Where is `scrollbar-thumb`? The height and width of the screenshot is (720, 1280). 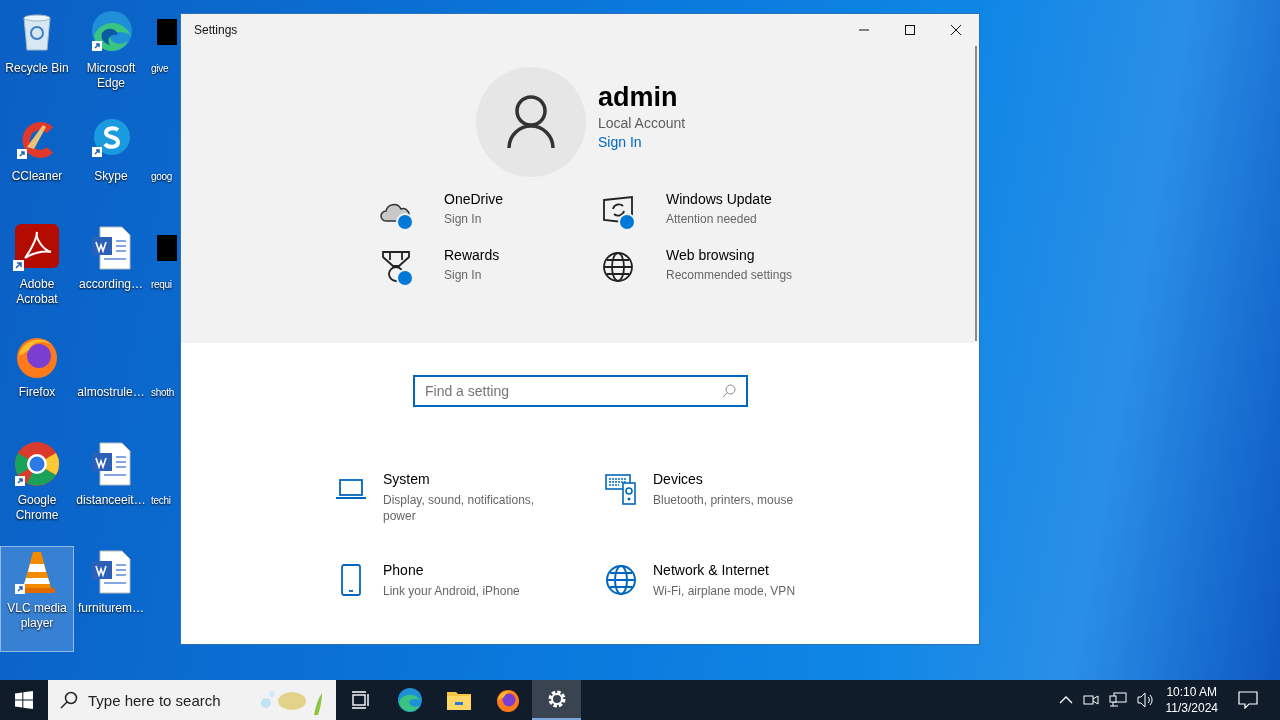
scrollbar-thumb is located at coordinates (976, 193).